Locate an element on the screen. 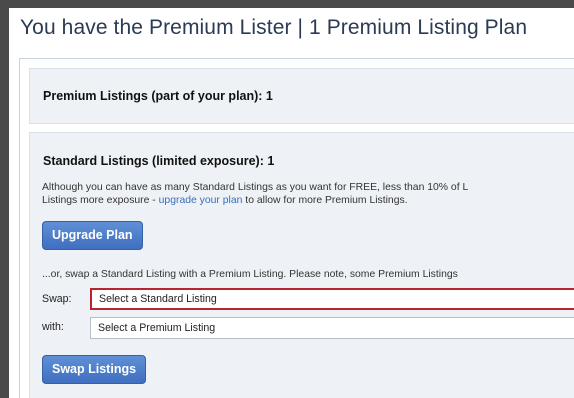 The image size is (574, 398). premium-listing-select: Select a Premium Listing is located at coordinates (332, 328).